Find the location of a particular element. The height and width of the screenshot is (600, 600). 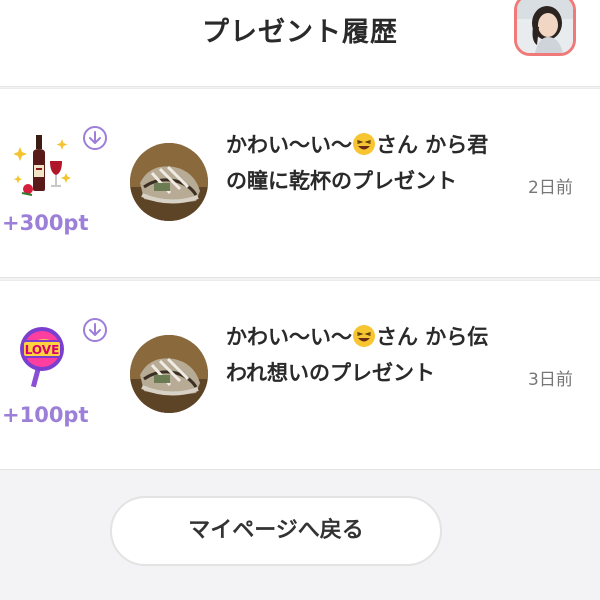

wine-bottle-gift-icon is located at coordinates (43, 165).